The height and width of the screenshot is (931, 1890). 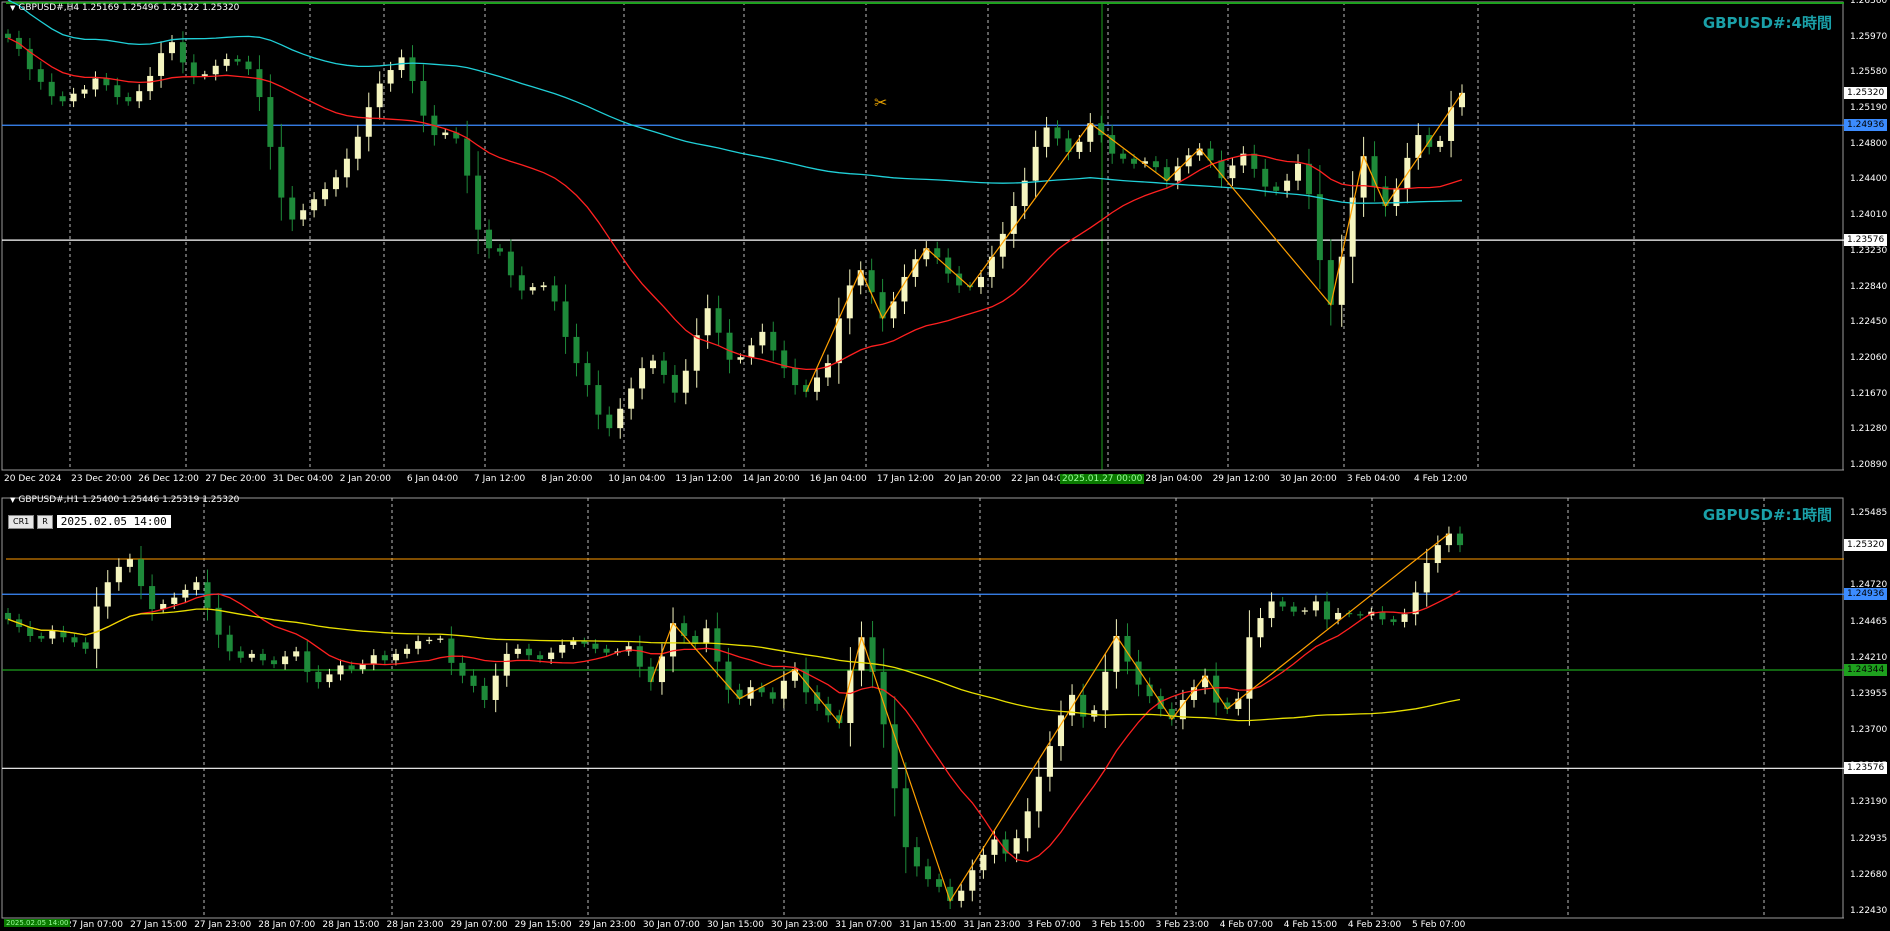 What do you see at coordinates (1174, 479) in the screenshot?
I see `time-tick-label: 28 Jan 04:00` at bounding box center [1174, 479].